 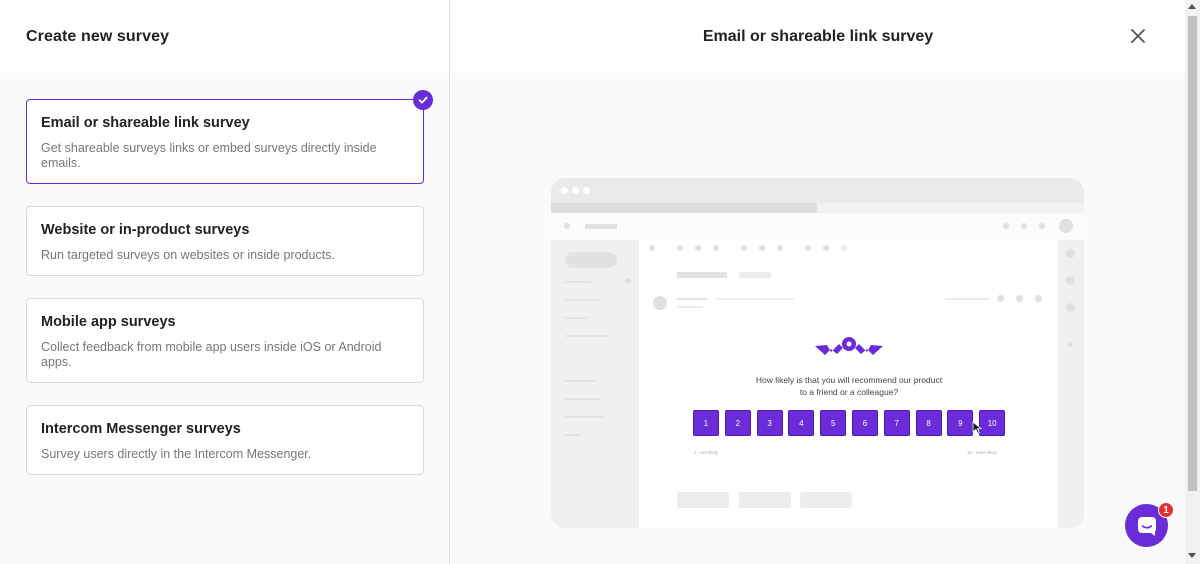 What do you see at coordinates (145, 230) in the screenshot?
I see `option-title: Website or in-product surveys` at bounding box center [145, 230].